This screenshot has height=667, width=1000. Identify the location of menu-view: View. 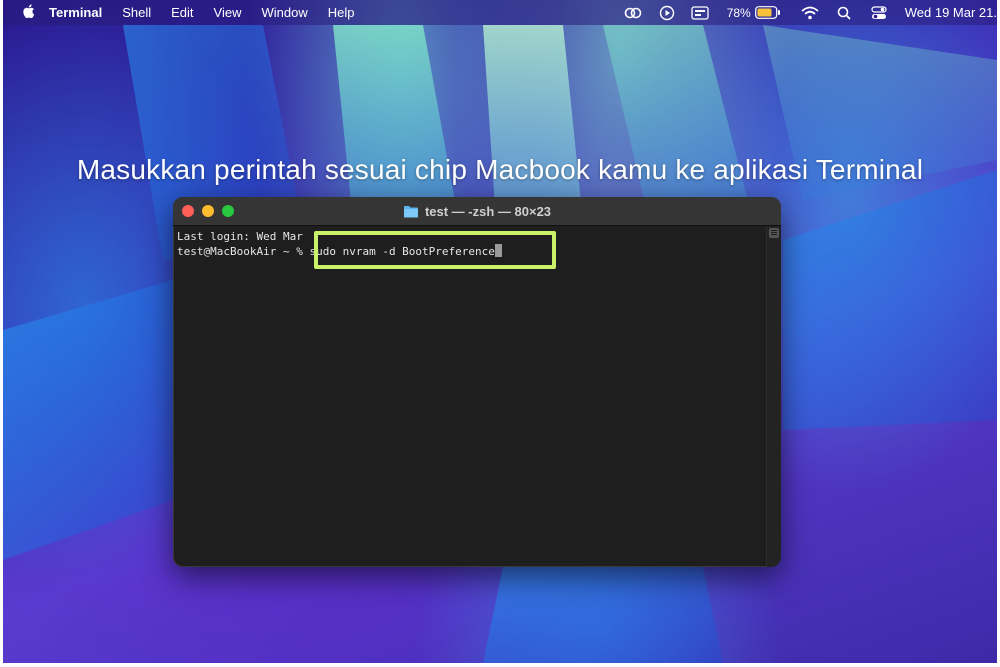
(228, 12).